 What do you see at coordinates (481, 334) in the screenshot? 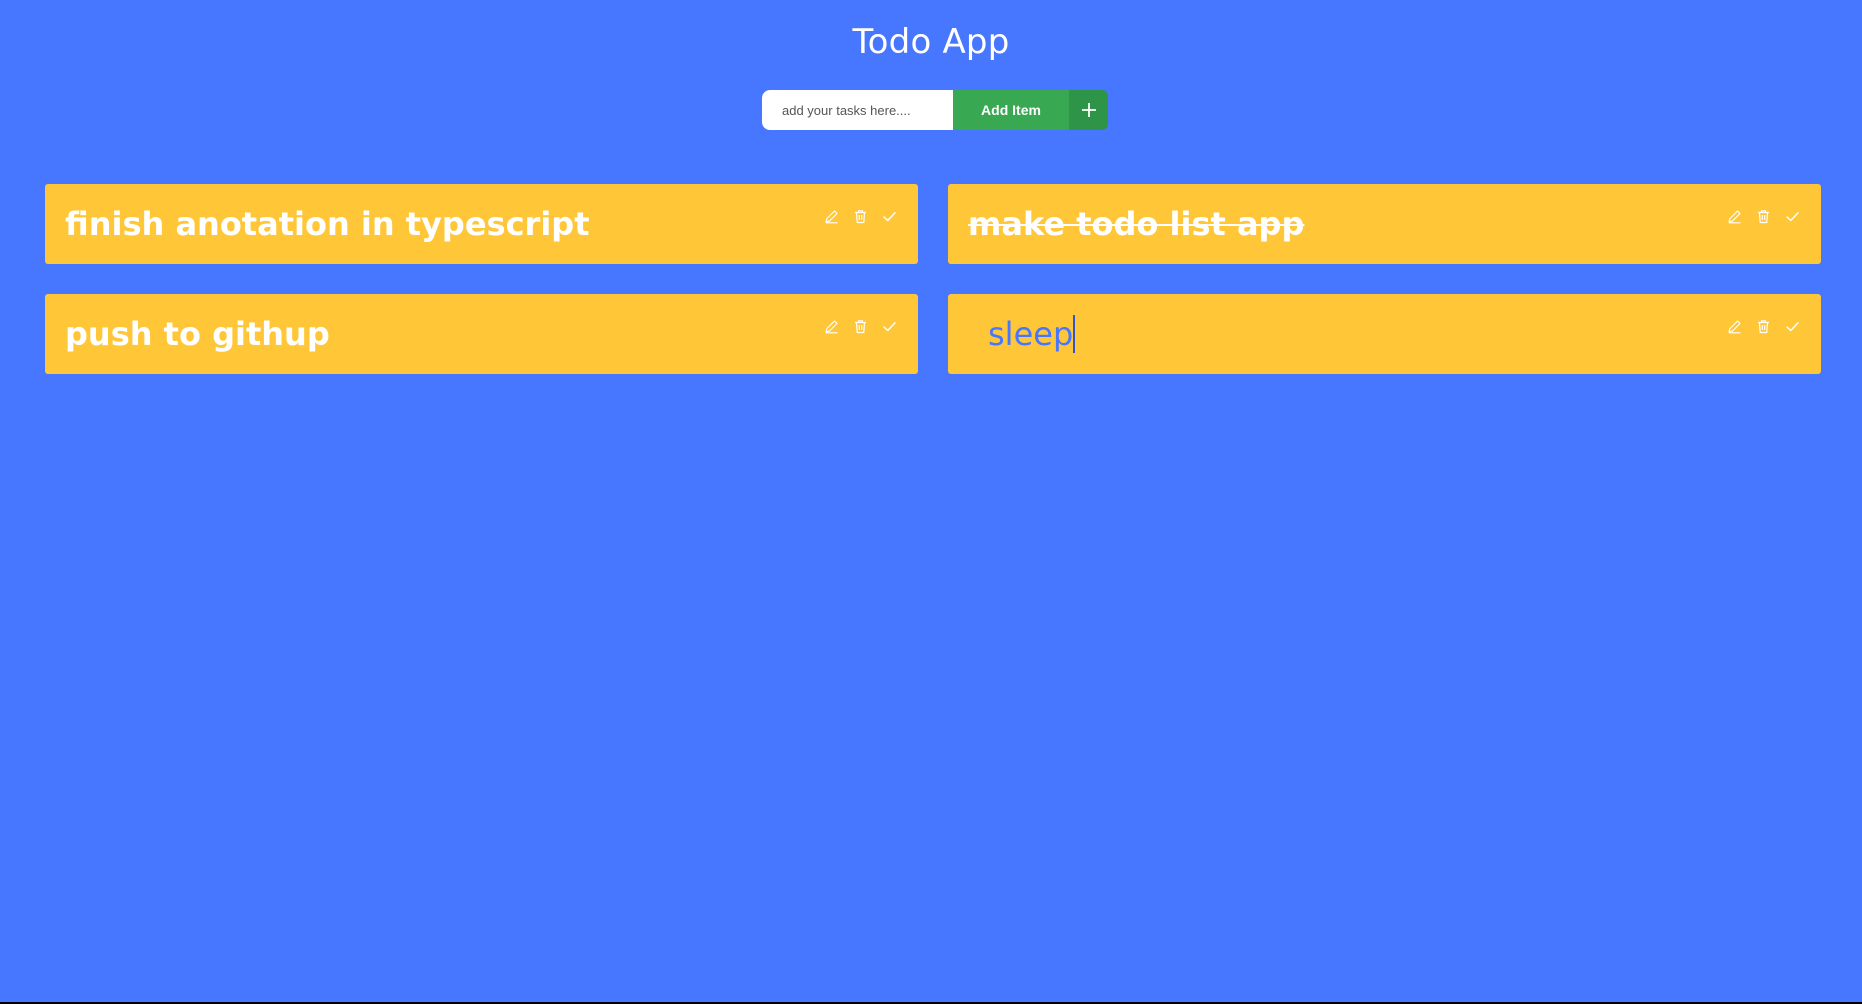
I see `todo-item: push to githup` at bounding box center [481, 334].